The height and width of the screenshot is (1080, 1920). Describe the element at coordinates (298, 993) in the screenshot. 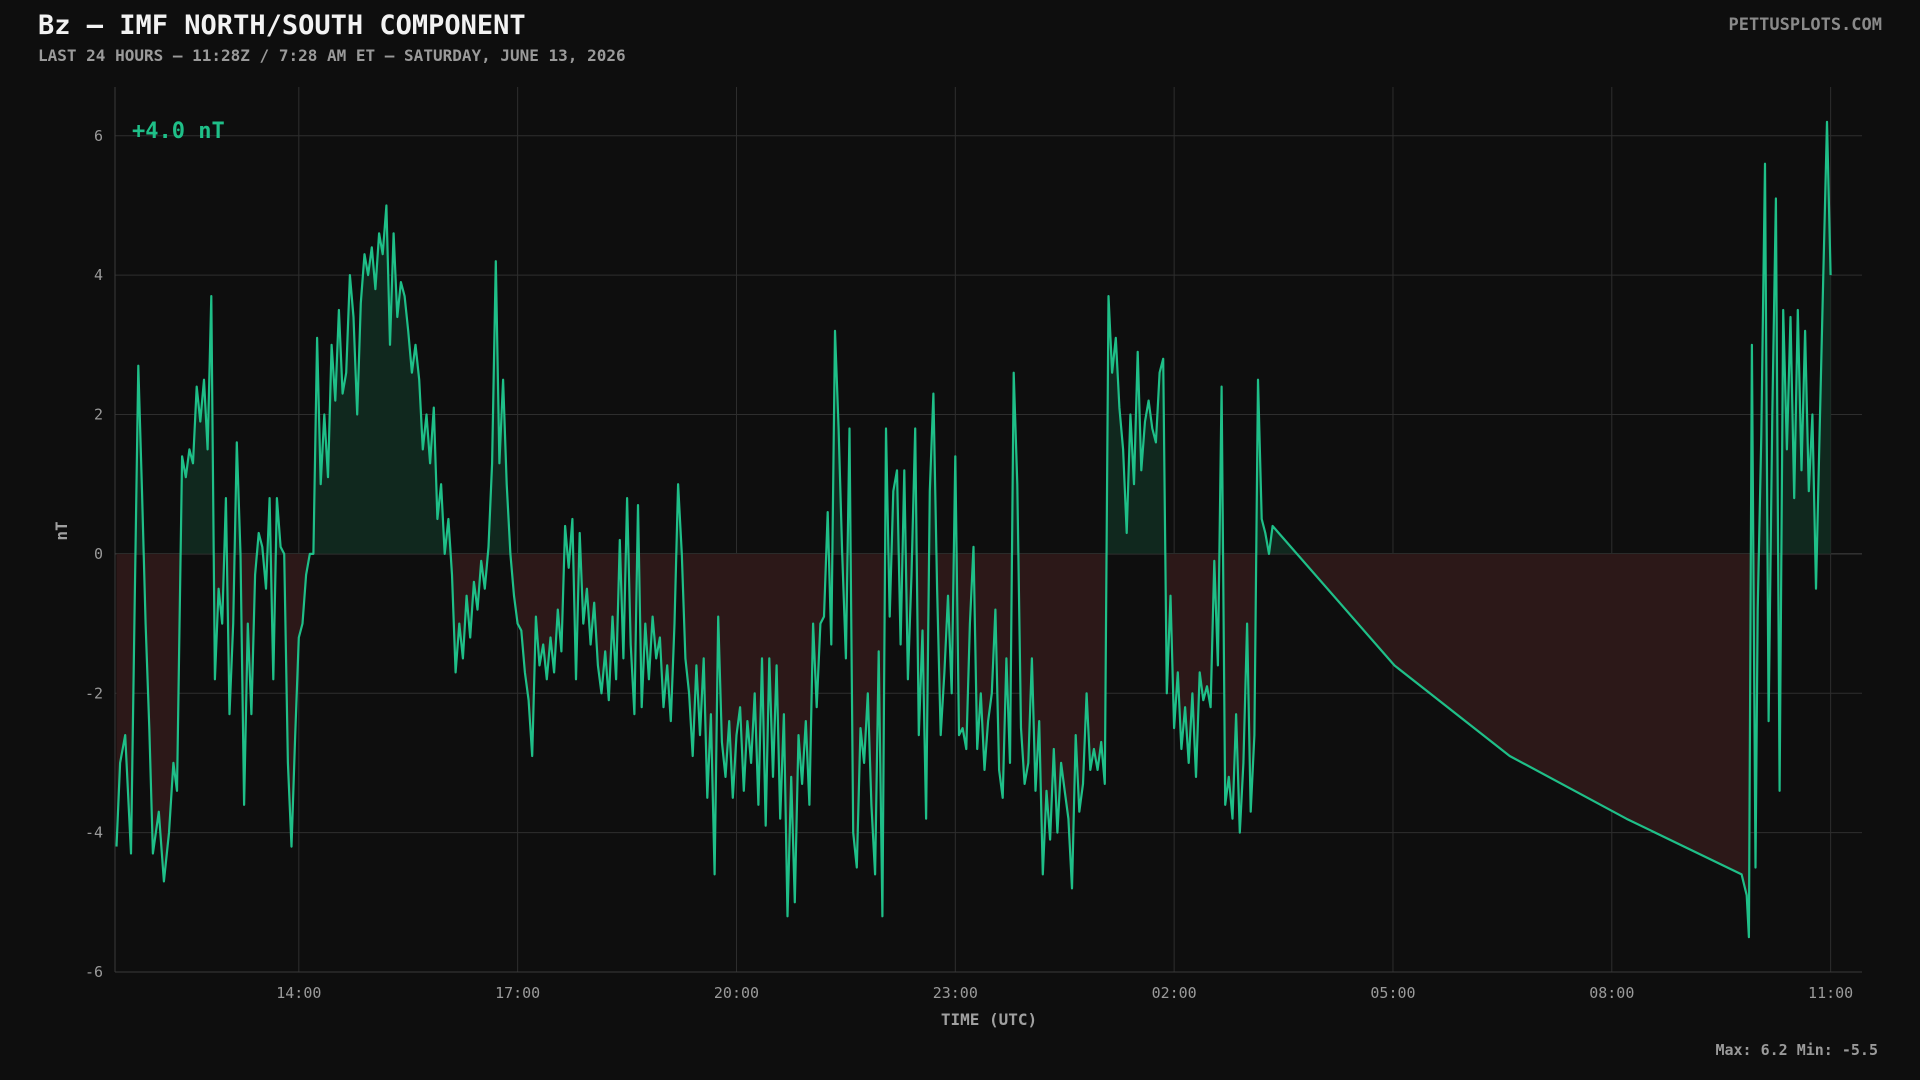

I see `x-tick-label: 14:00` at that location.